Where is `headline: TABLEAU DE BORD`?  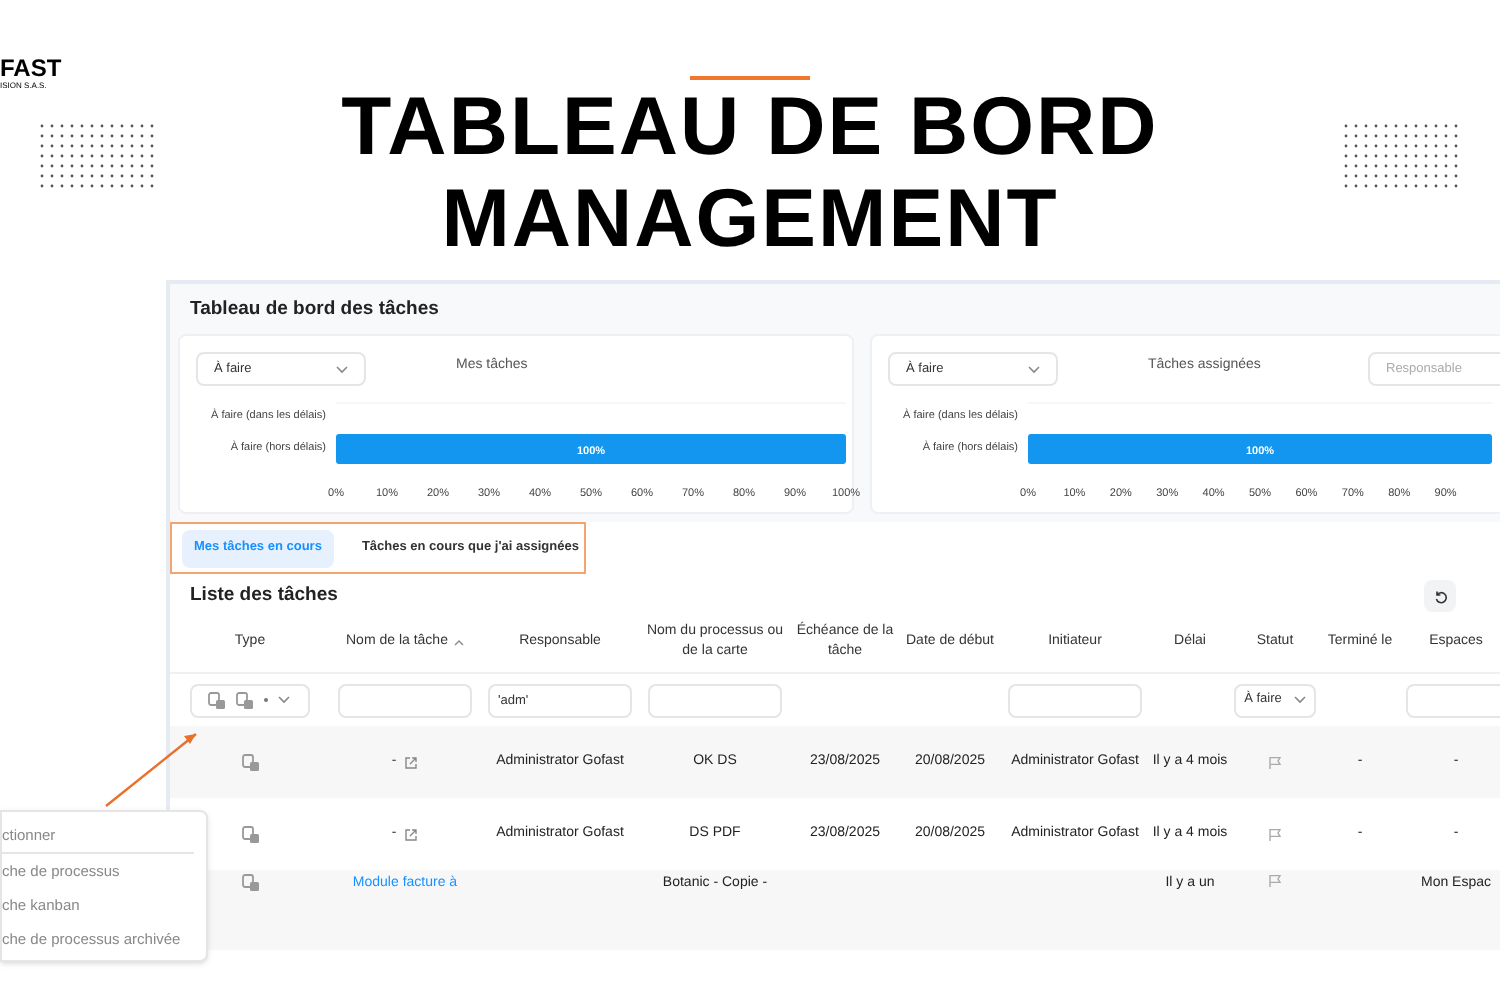 headline: TABLEAU DE BORD is located at coordinates (750, 126).